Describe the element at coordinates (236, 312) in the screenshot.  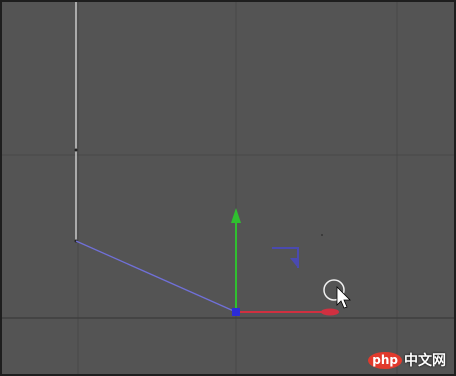
I see `gizmo-pivot` at that location.